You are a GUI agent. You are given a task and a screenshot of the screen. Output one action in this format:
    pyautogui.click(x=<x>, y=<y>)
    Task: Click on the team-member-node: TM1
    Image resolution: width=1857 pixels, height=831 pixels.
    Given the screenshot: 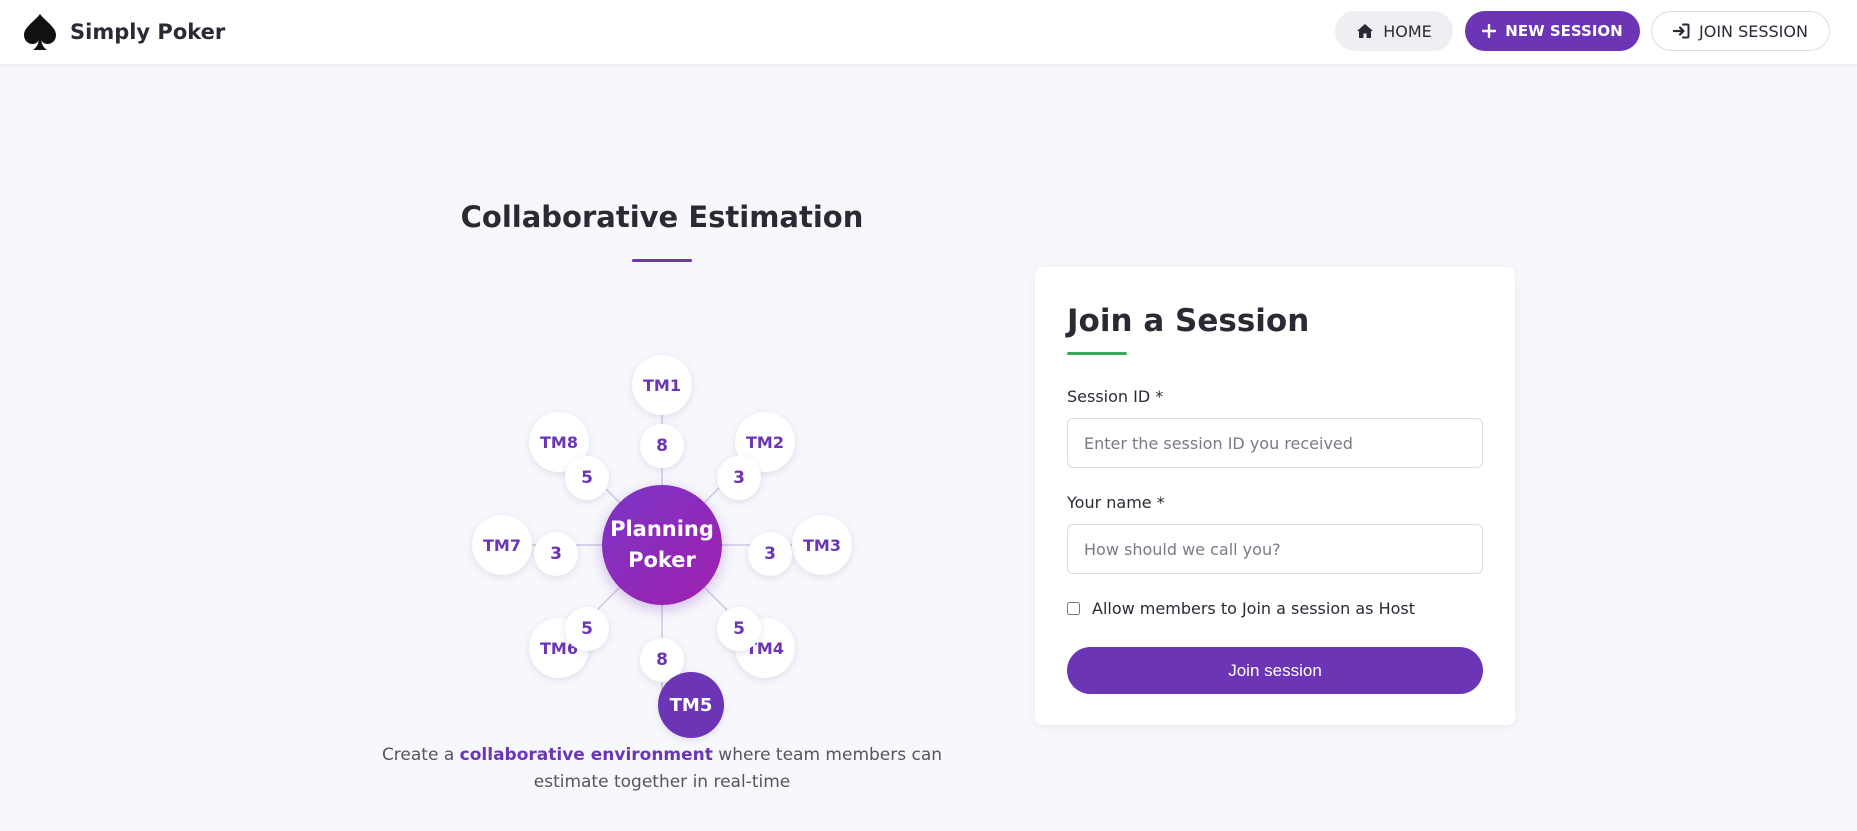 What is the action you would take?
    pyautogui.click(x=662, y=385)
    